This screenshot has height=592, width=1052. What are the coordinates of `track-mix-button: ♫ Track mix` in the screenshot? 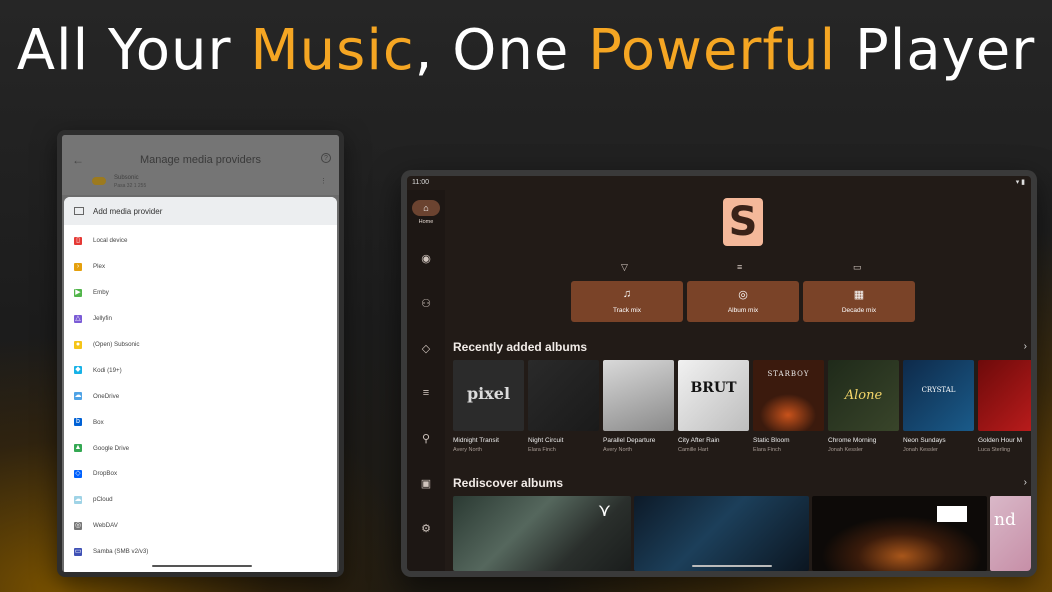 It's located at (627, 301).